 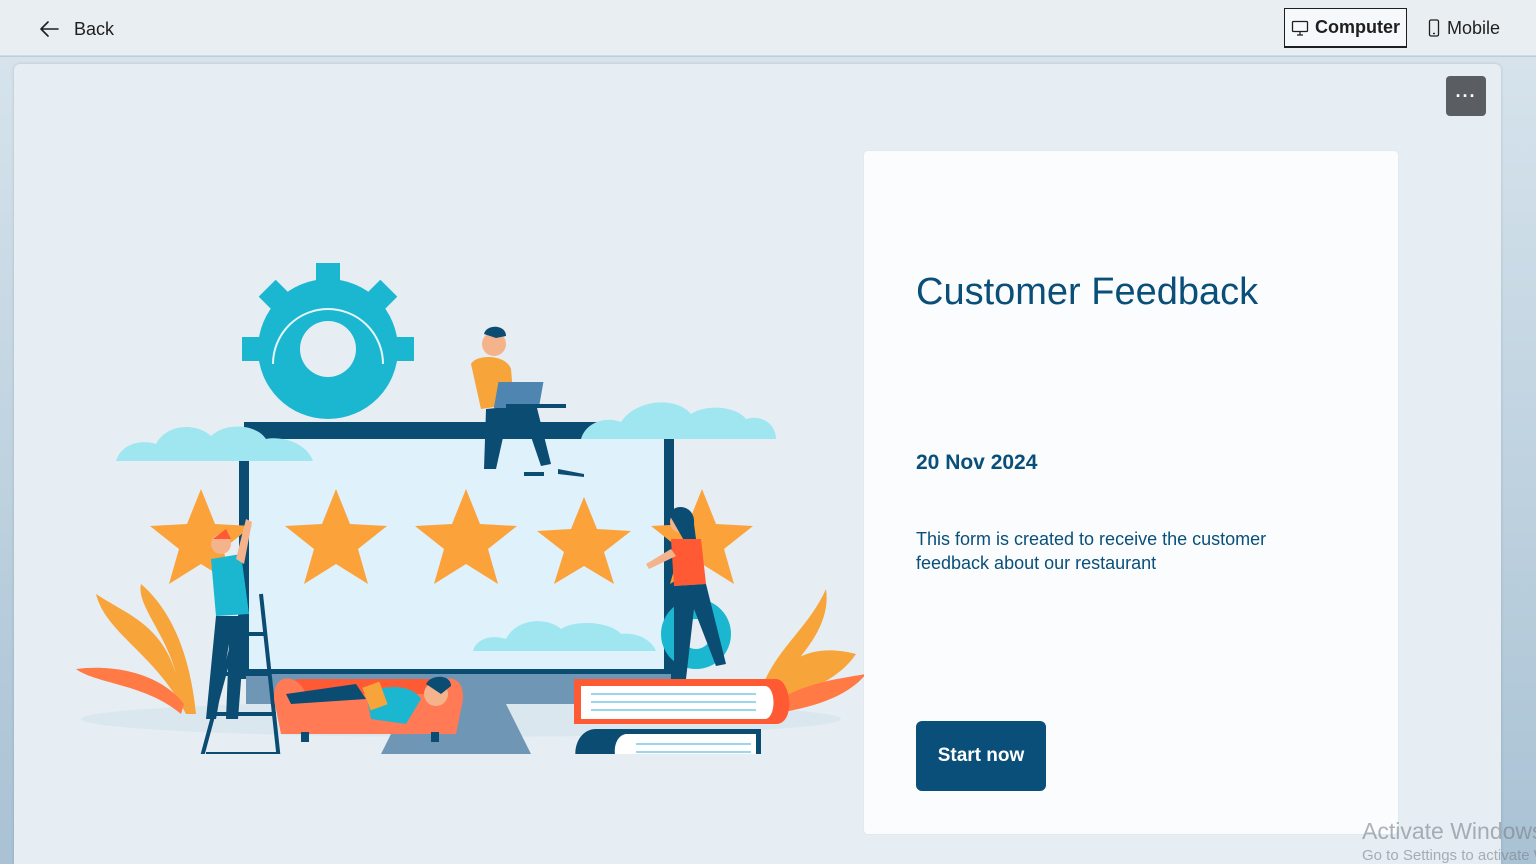 I want to click on mobile-view-button: Mobile, so click(x=1463, y=28).